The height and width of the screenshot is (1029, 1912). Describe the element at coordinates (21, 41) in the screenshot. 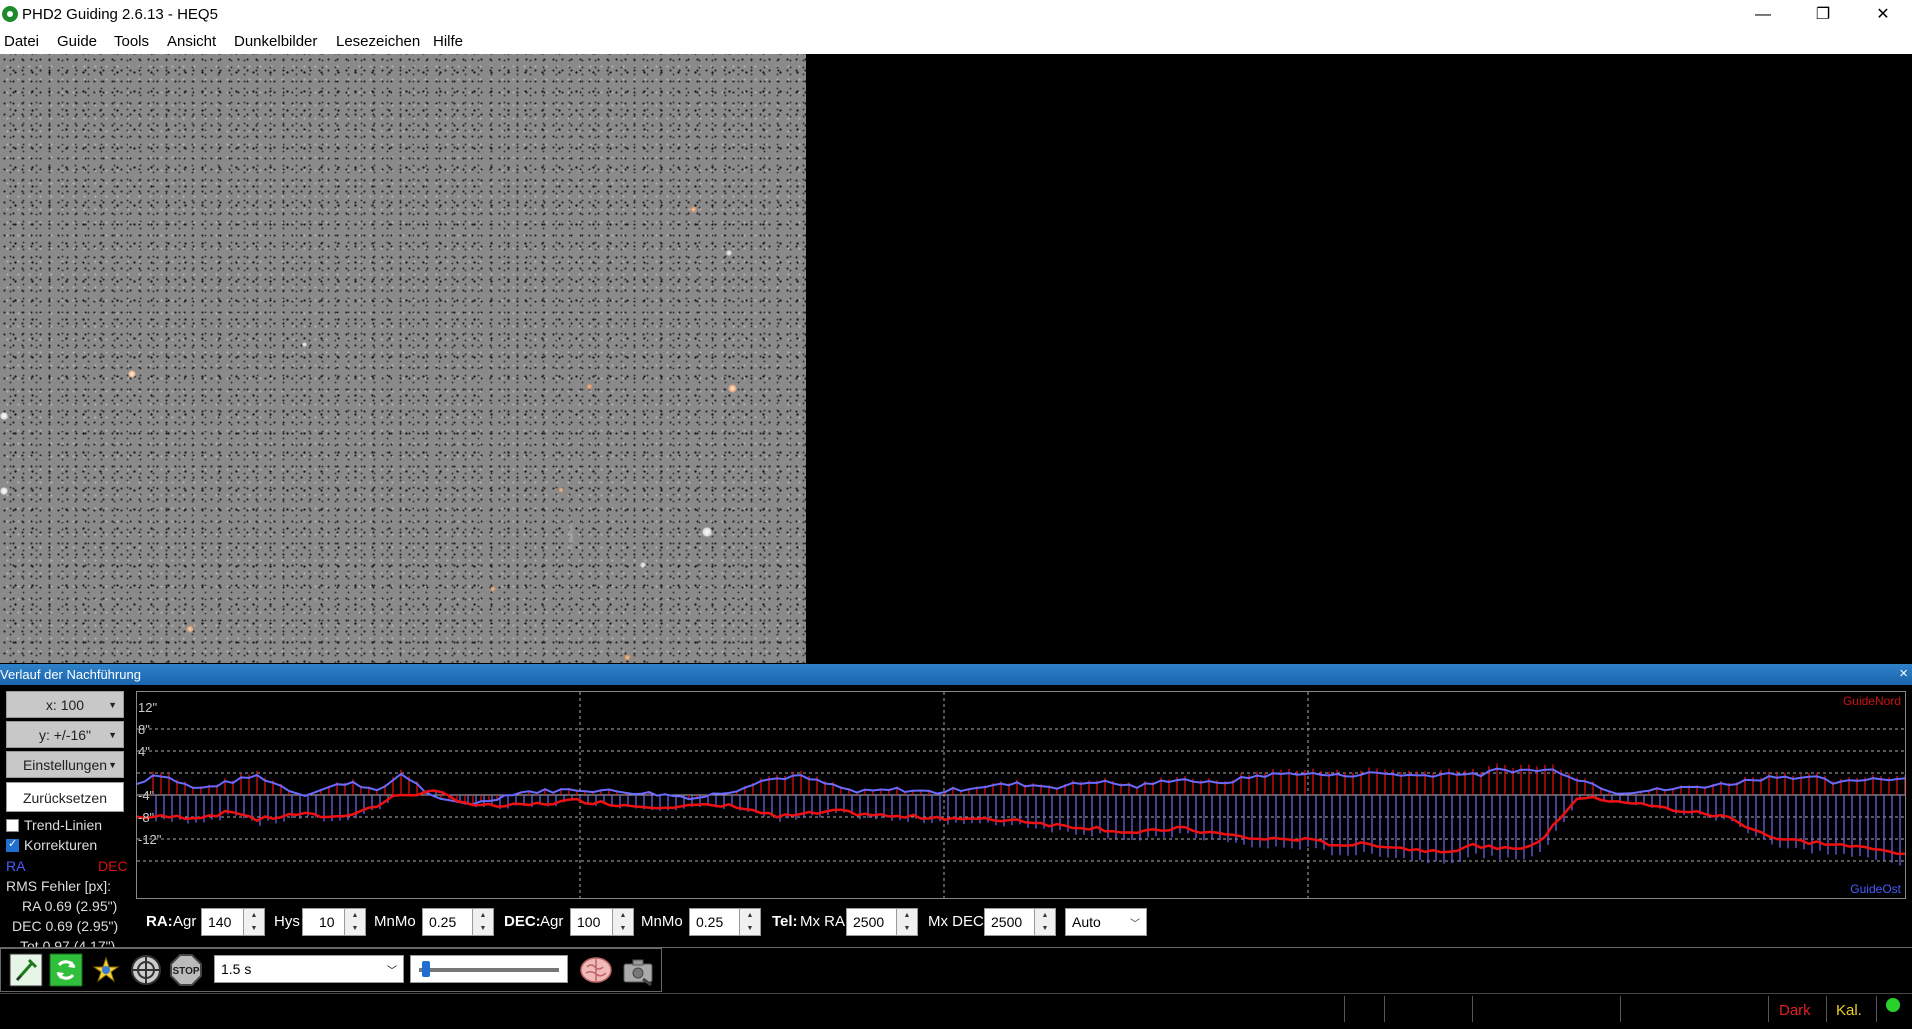

I see `menu-datei: Datei` at that location.